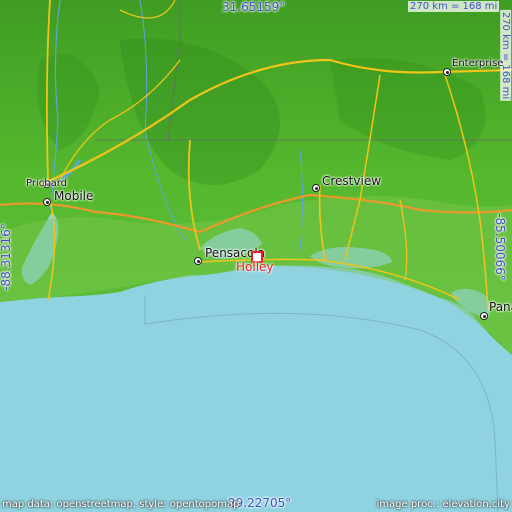 This screenshot has height=512, width=512. What do you see at coordinates (255, 267) in the screenshot?
I see `main-city-label: Holley` at bounding box center [255, 267].